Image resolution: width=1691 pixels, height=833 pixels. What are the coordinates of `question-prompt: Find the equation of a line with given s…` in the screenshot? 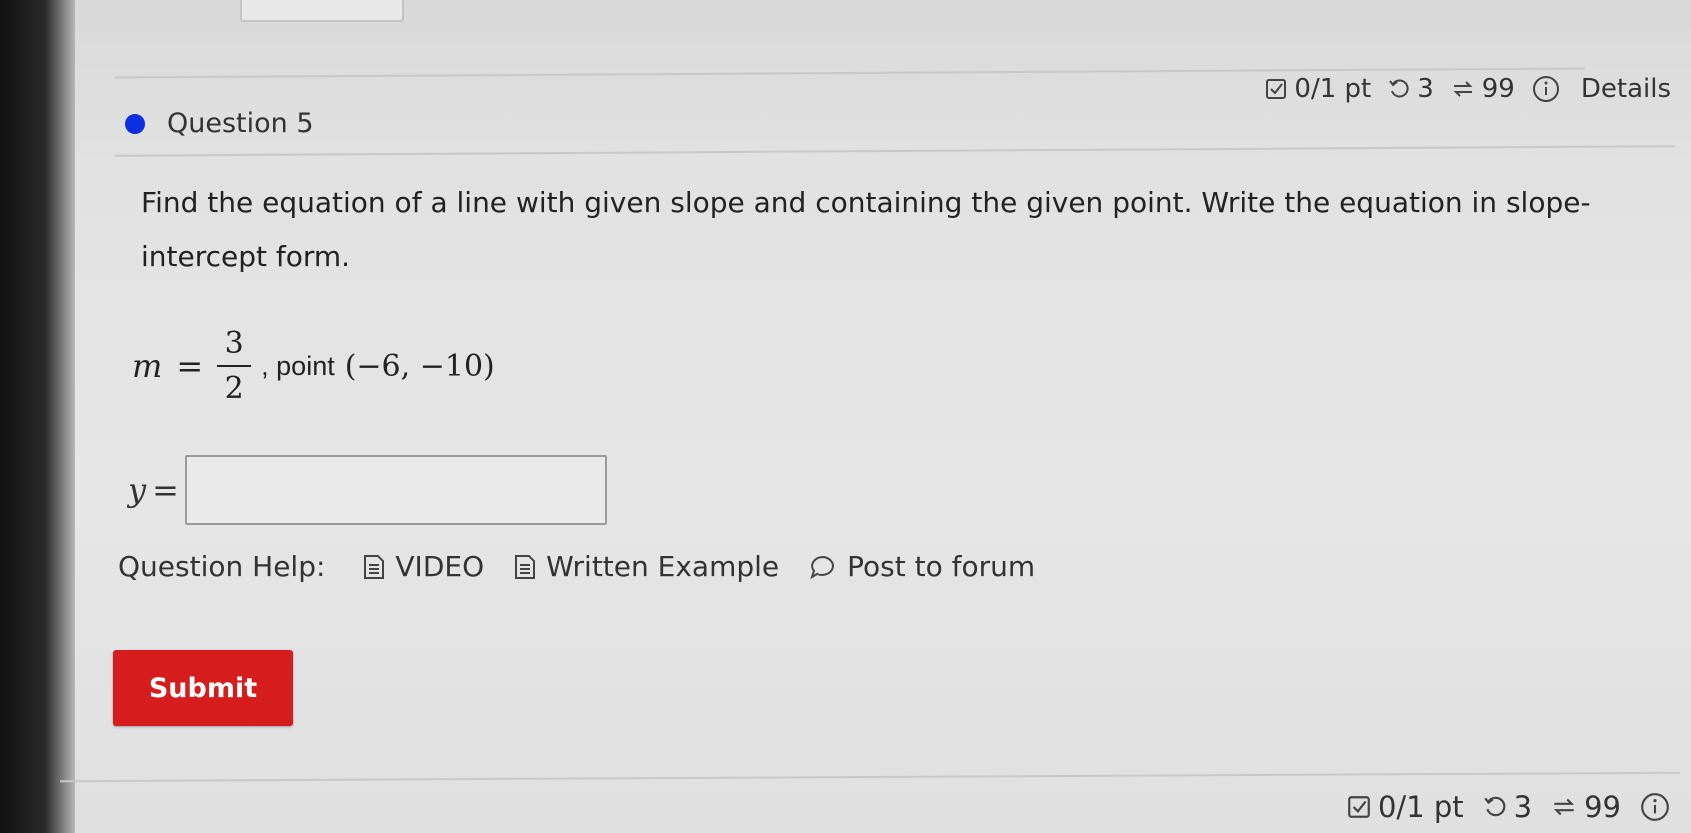 It's located at (866, 229).